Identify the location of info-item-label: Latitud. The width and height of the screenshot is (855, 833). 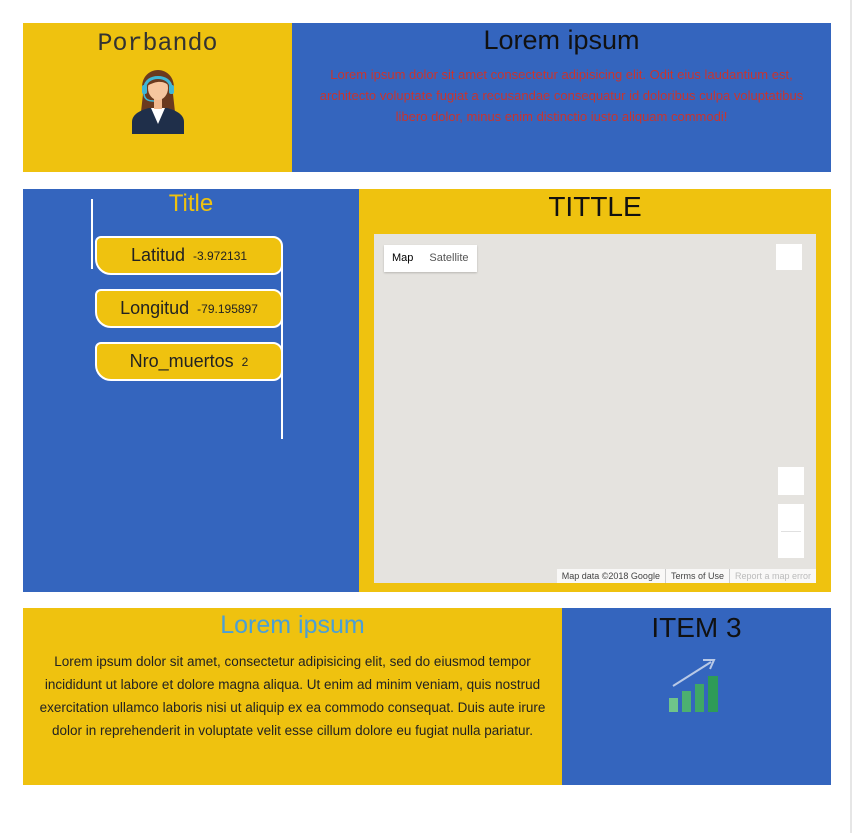
(157, 255).